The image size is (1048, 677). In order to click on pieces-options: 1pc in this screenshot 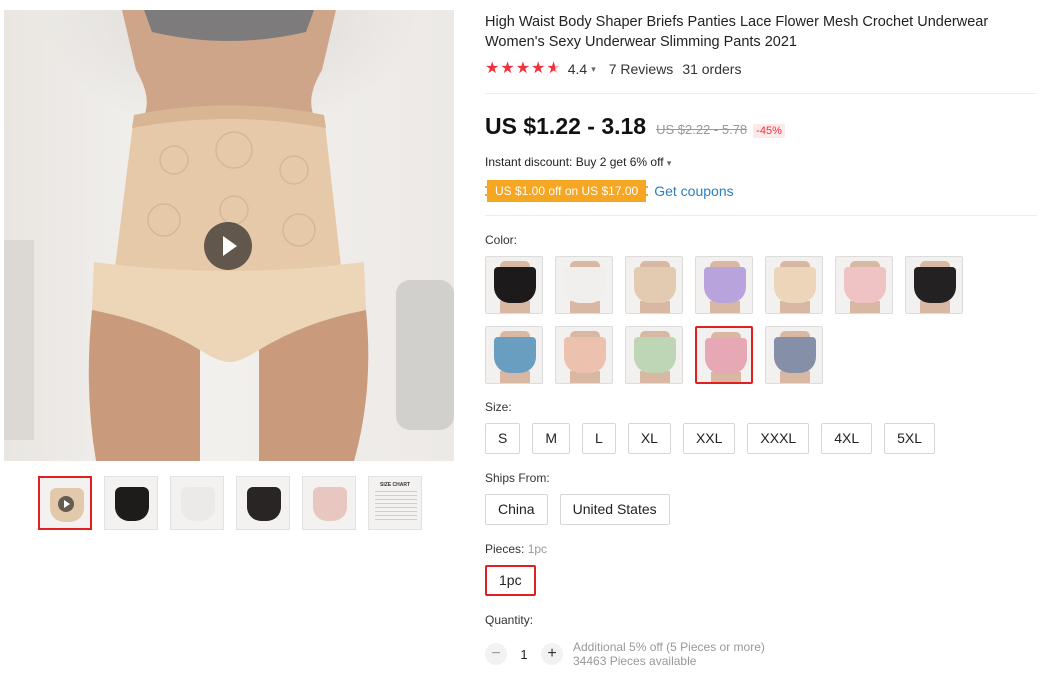, I will do `click(510, 580)`.